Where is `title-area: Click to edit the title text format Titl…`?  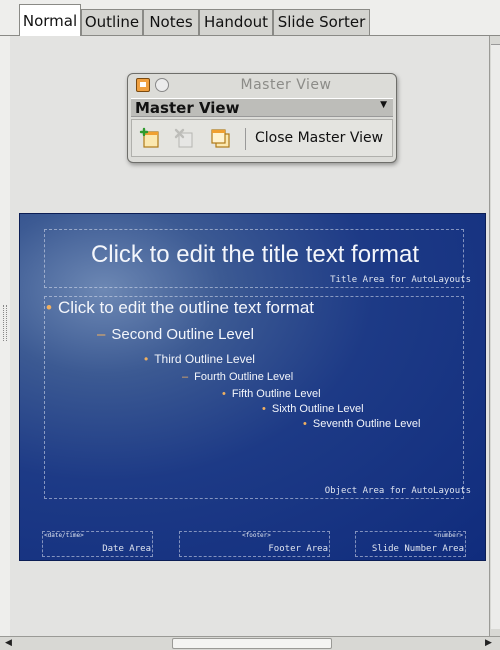 title-area: Click to edit the title text format Titl… is located at coordinates (257, 258).